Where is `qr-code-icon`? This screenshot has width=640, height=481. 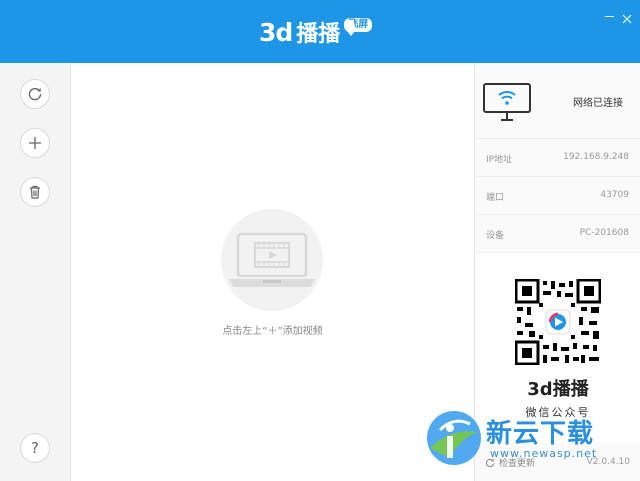 qr-code-icon is located at coordinates (558, 322).